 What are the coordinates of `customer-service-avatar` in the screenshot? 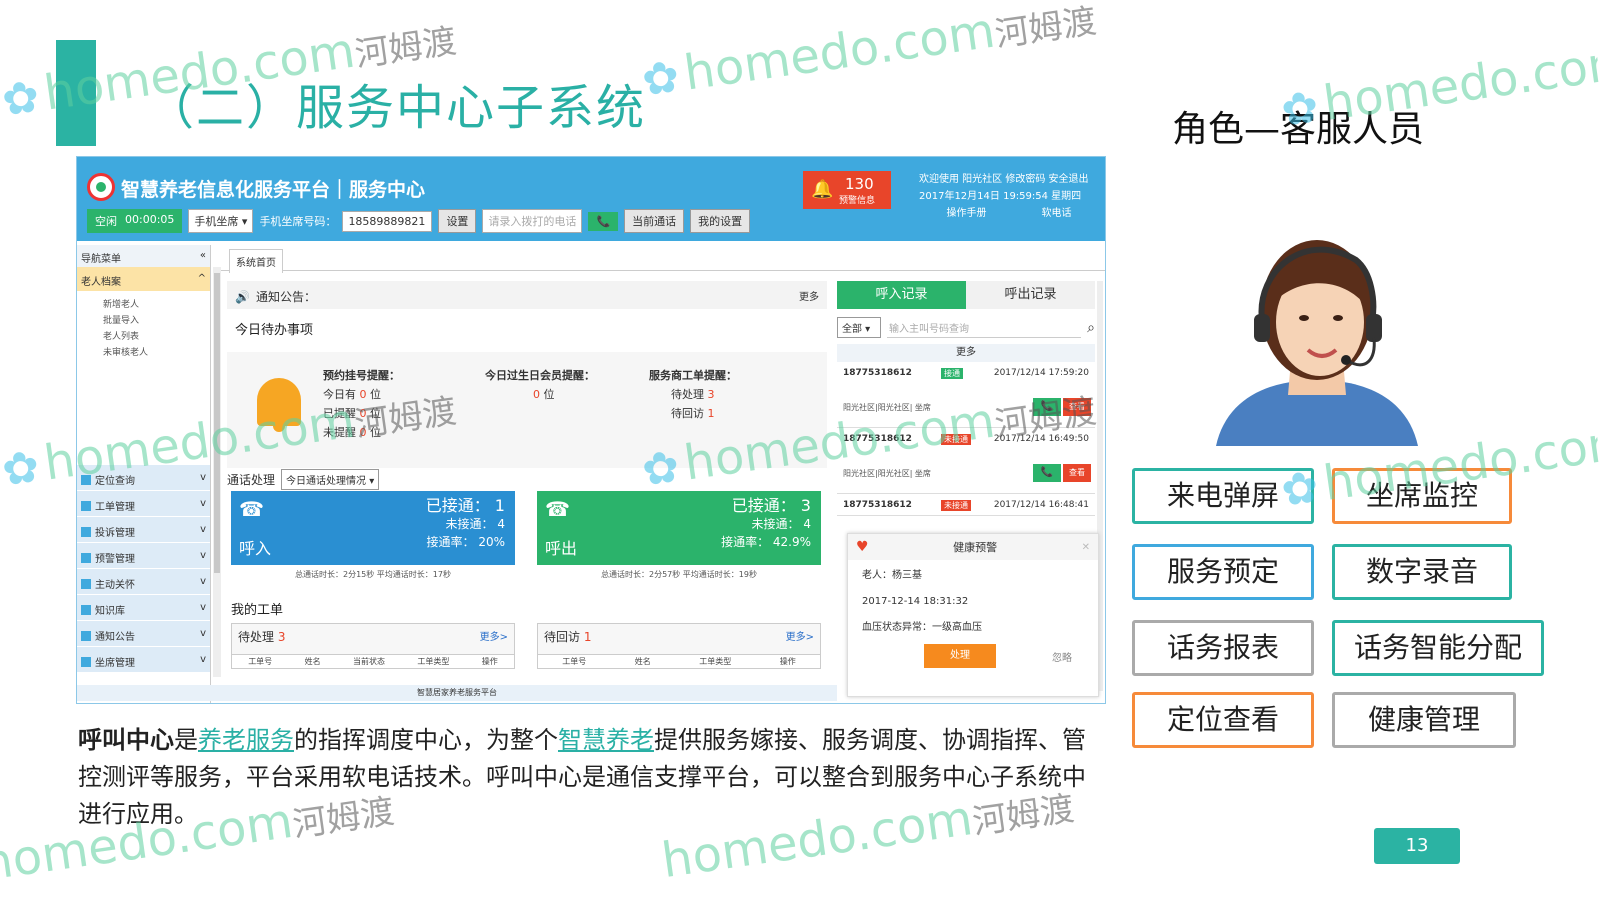 It's located at (1317, 328).